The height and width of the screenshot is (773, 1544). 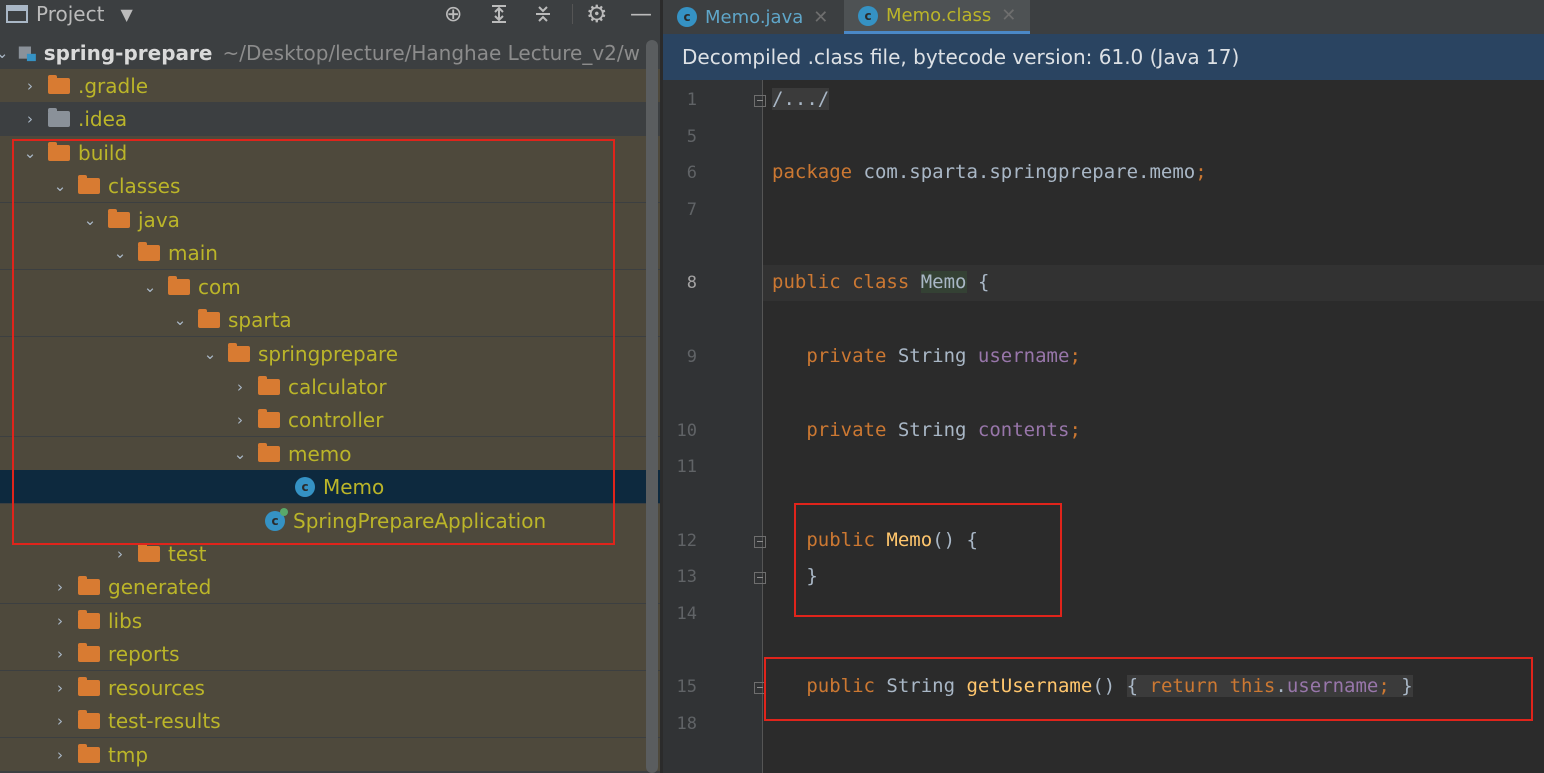 I want to click on tree-item-label: classes, so click(x=144, y=185).